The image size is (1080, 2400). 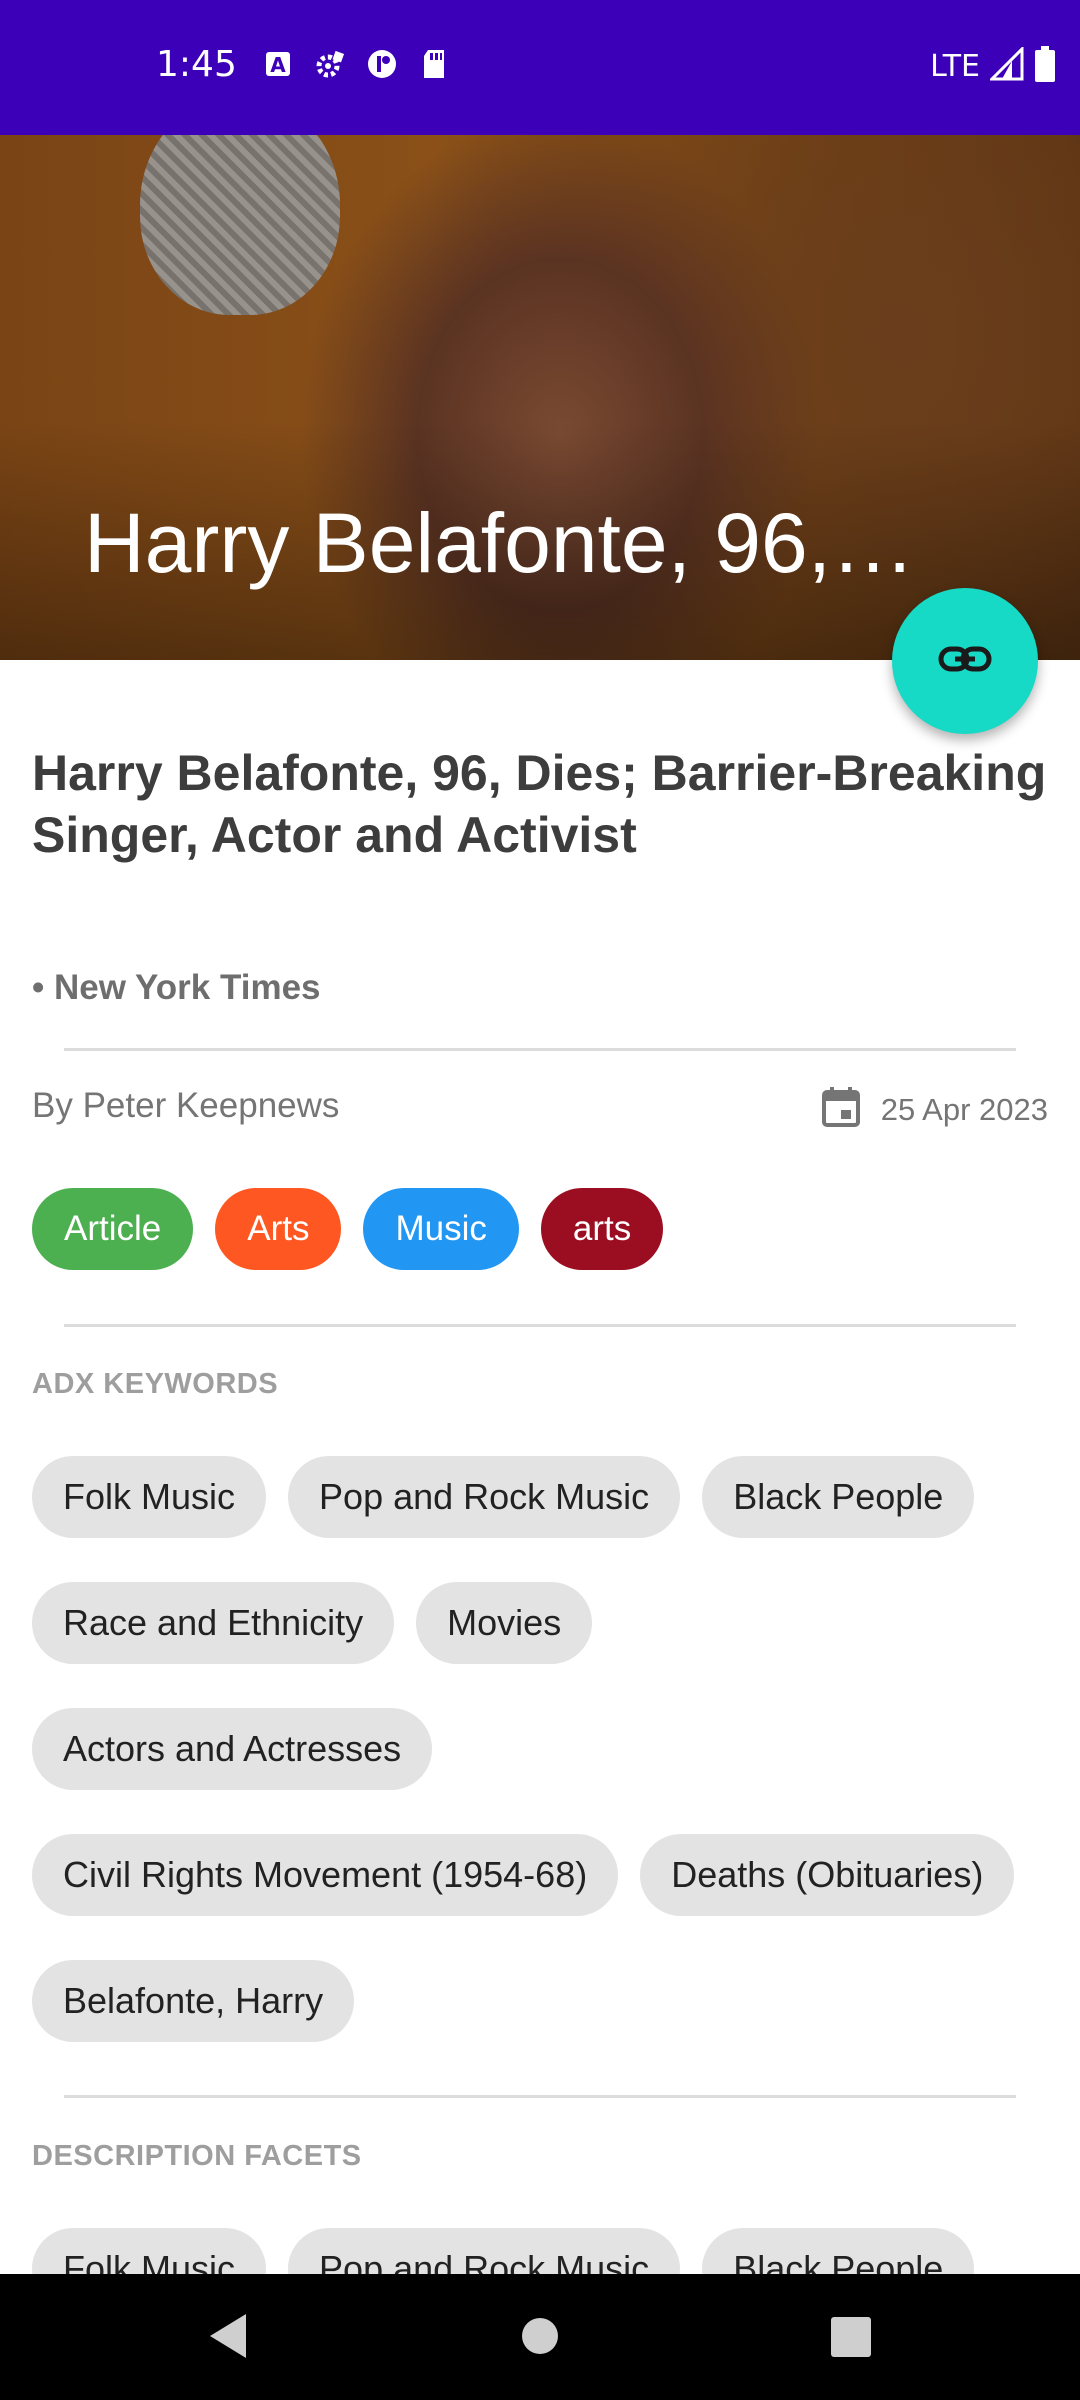 What do you see at coordinates (441, 1229) in the screenshot?
I see `tag-music: Music` at bounding box center [441, 1229].